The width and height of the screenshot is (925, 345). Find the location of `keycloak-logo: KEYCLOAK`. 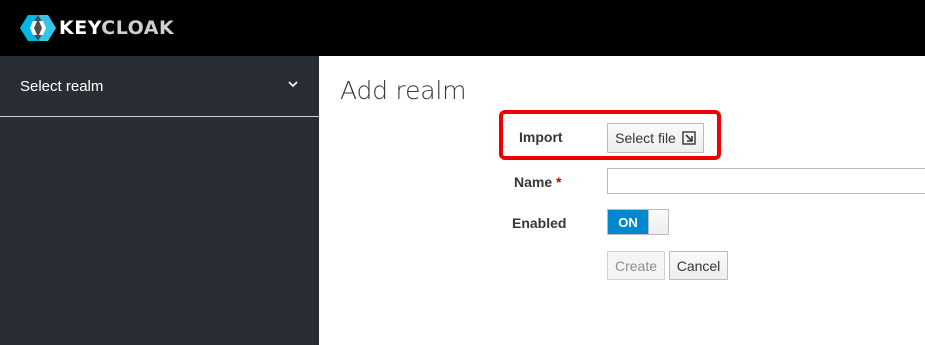

keycloak-logo: KEYCLOAK is located at coordinates (96, 28).